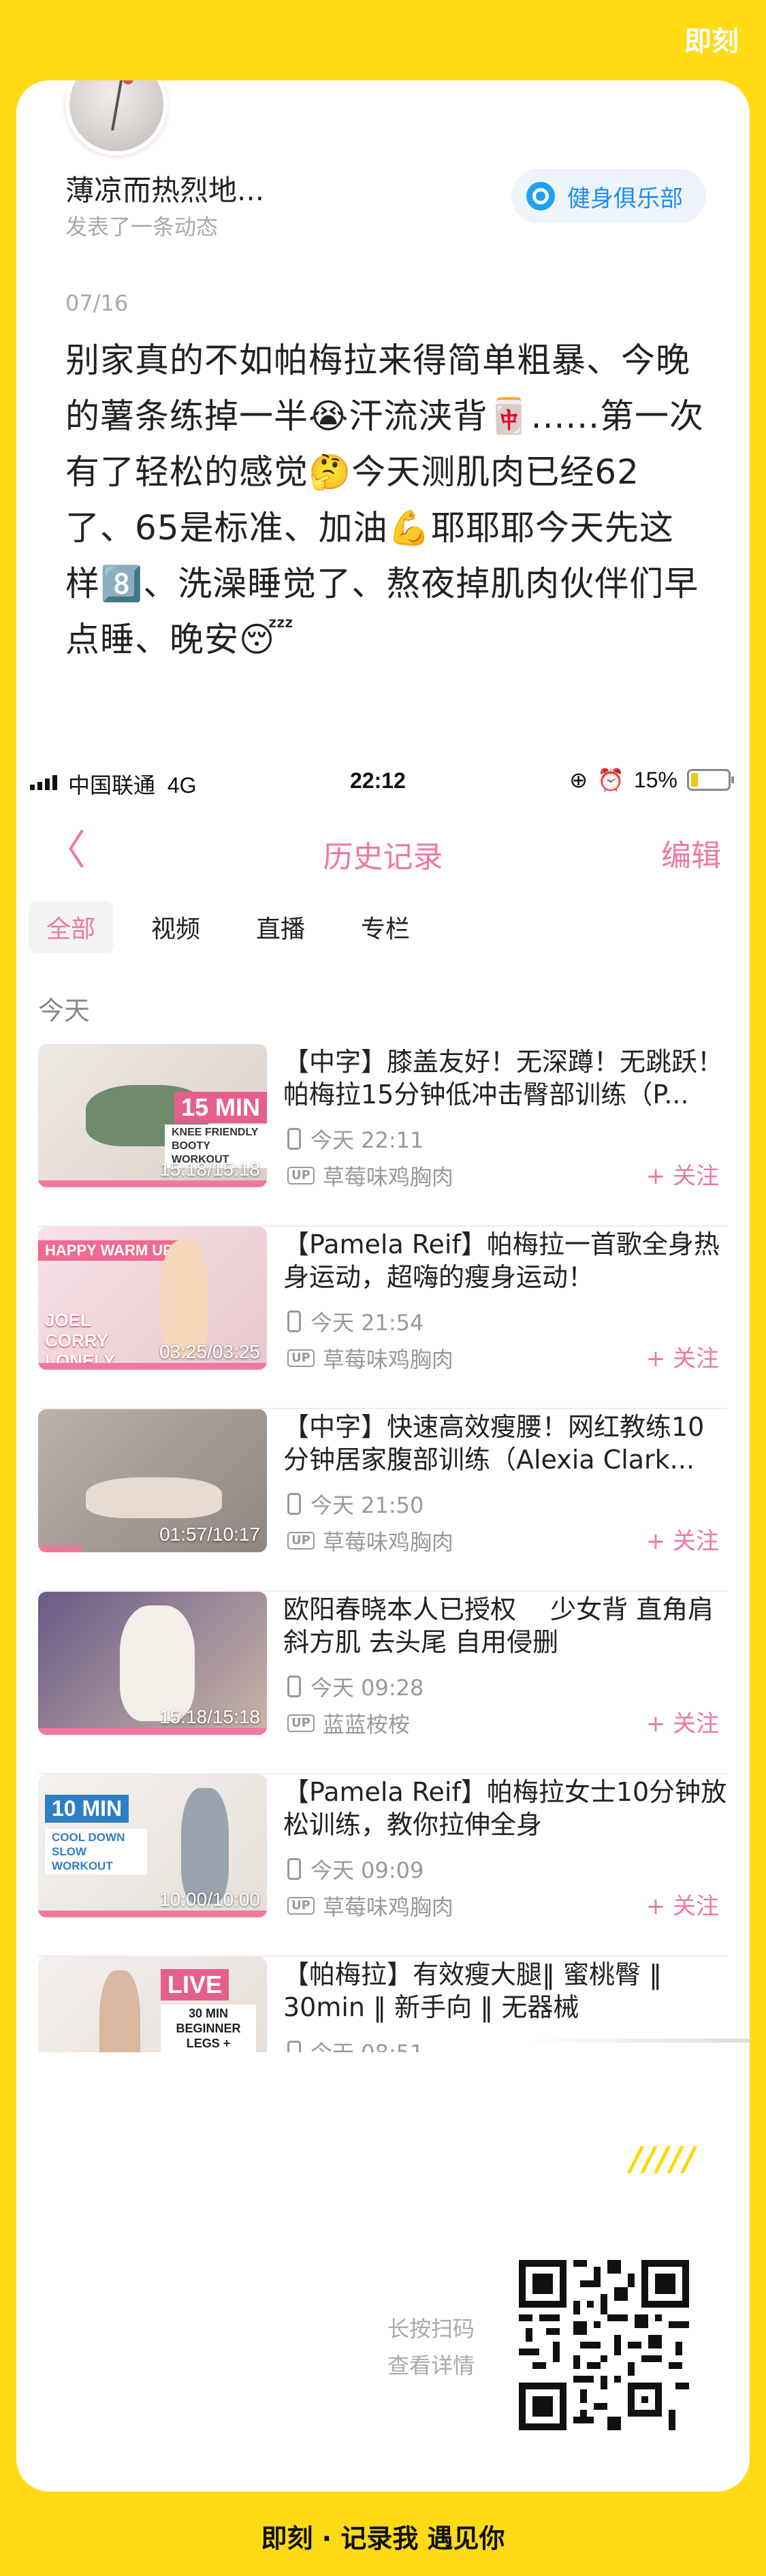 The image size is (766, 2576). I want to click on qr-code-icon, so click(604, 2345).